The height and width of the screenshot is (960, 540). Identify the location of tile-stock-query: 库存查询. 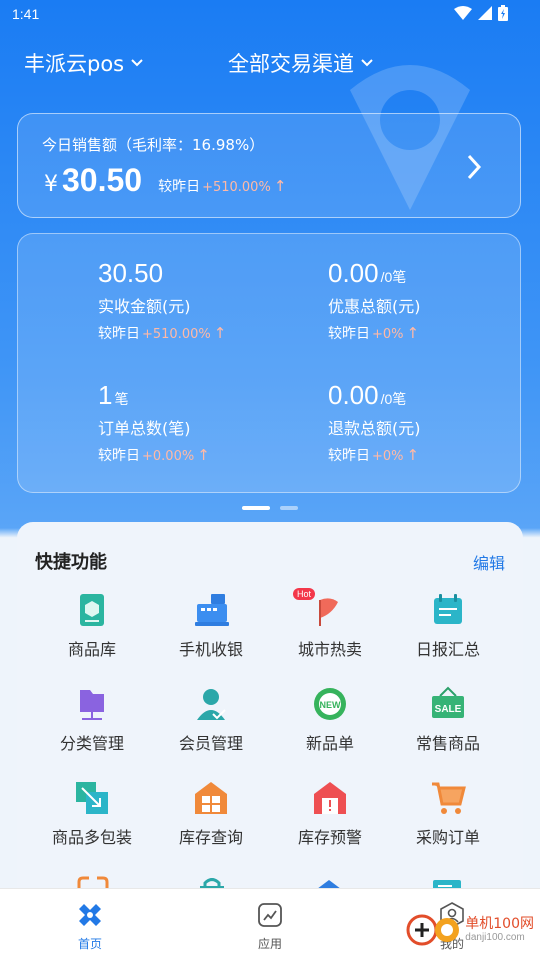
(211, 820).